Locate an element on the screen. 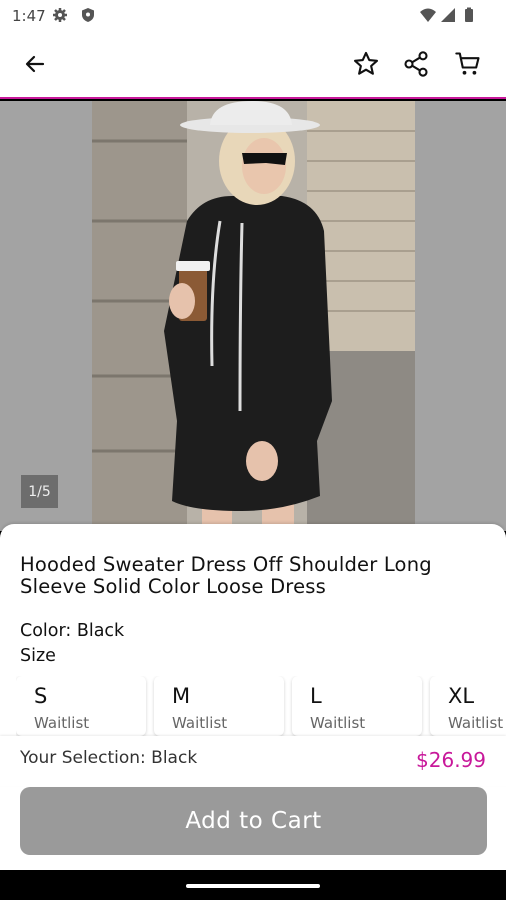 Image resolution: width=506 pixels, height=900 pixels. size-option-m: M Waitlist is located at coordinates (219, 706).